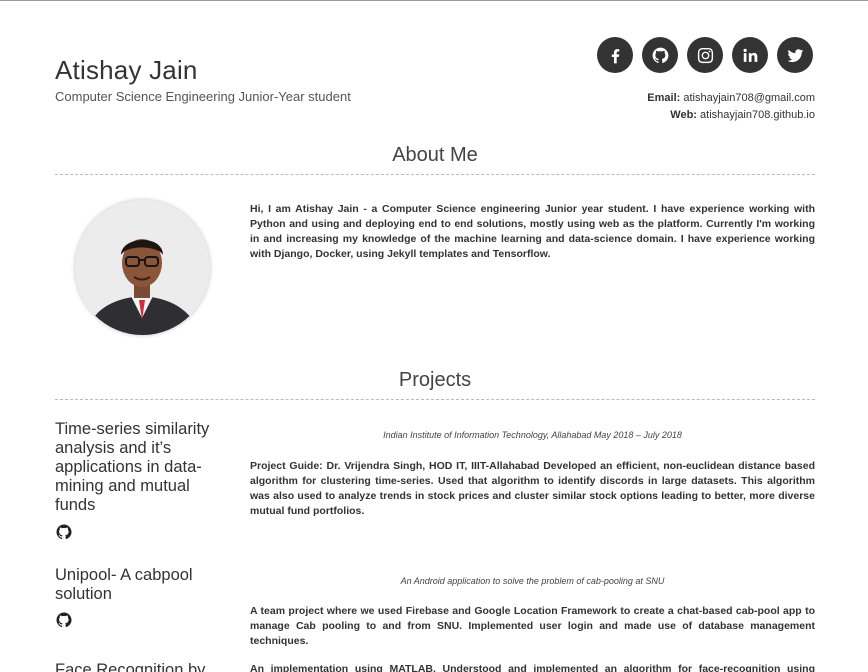 The width and height of the screenshot is (868, 672). I want to click on page-title: Atishay Jain, so click(126, 70).